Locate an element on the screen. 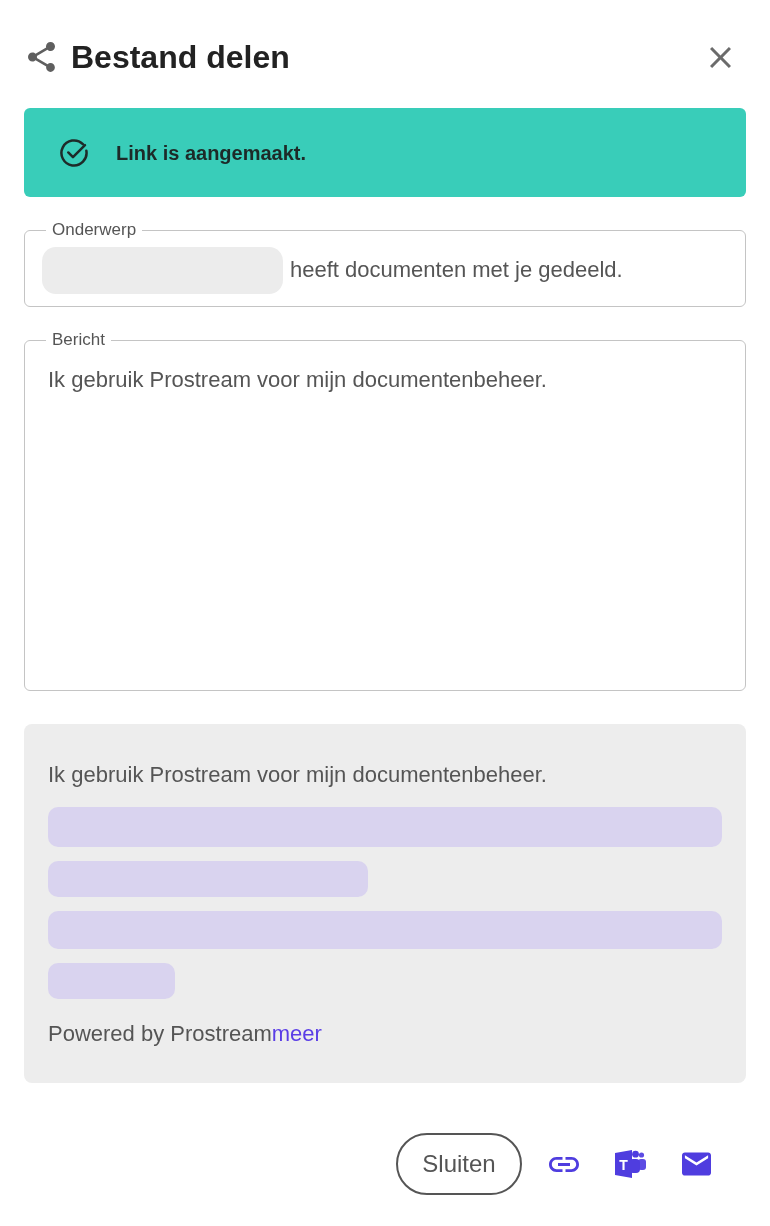 The height and width of the screenshot is (1226, 770). envelope-icon is located at coordinates (696, 1164).